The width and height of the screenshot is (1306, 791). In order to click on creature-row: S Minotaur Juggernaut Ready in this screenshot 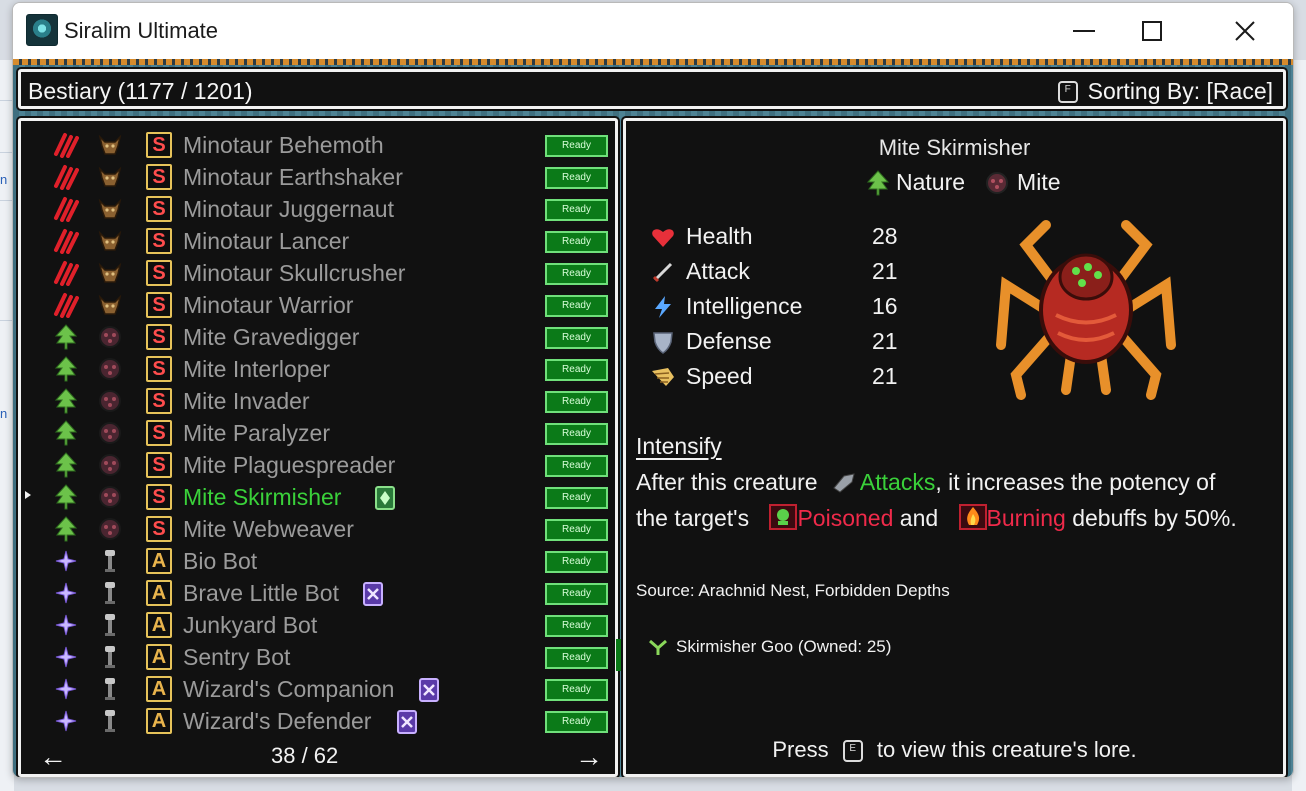, I will do `click(318, 209)`.